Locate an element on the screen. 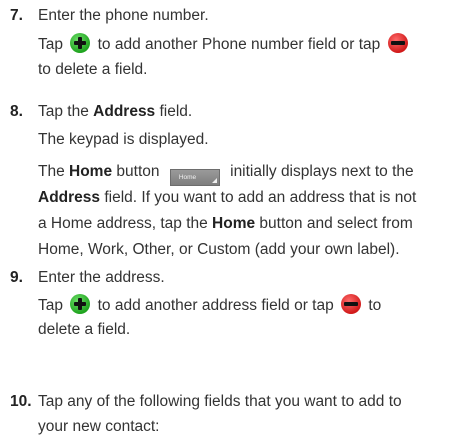 The height and width of the screenshot is (447, 469). home-label-button-image: Home is located at coordinates (194, 177).